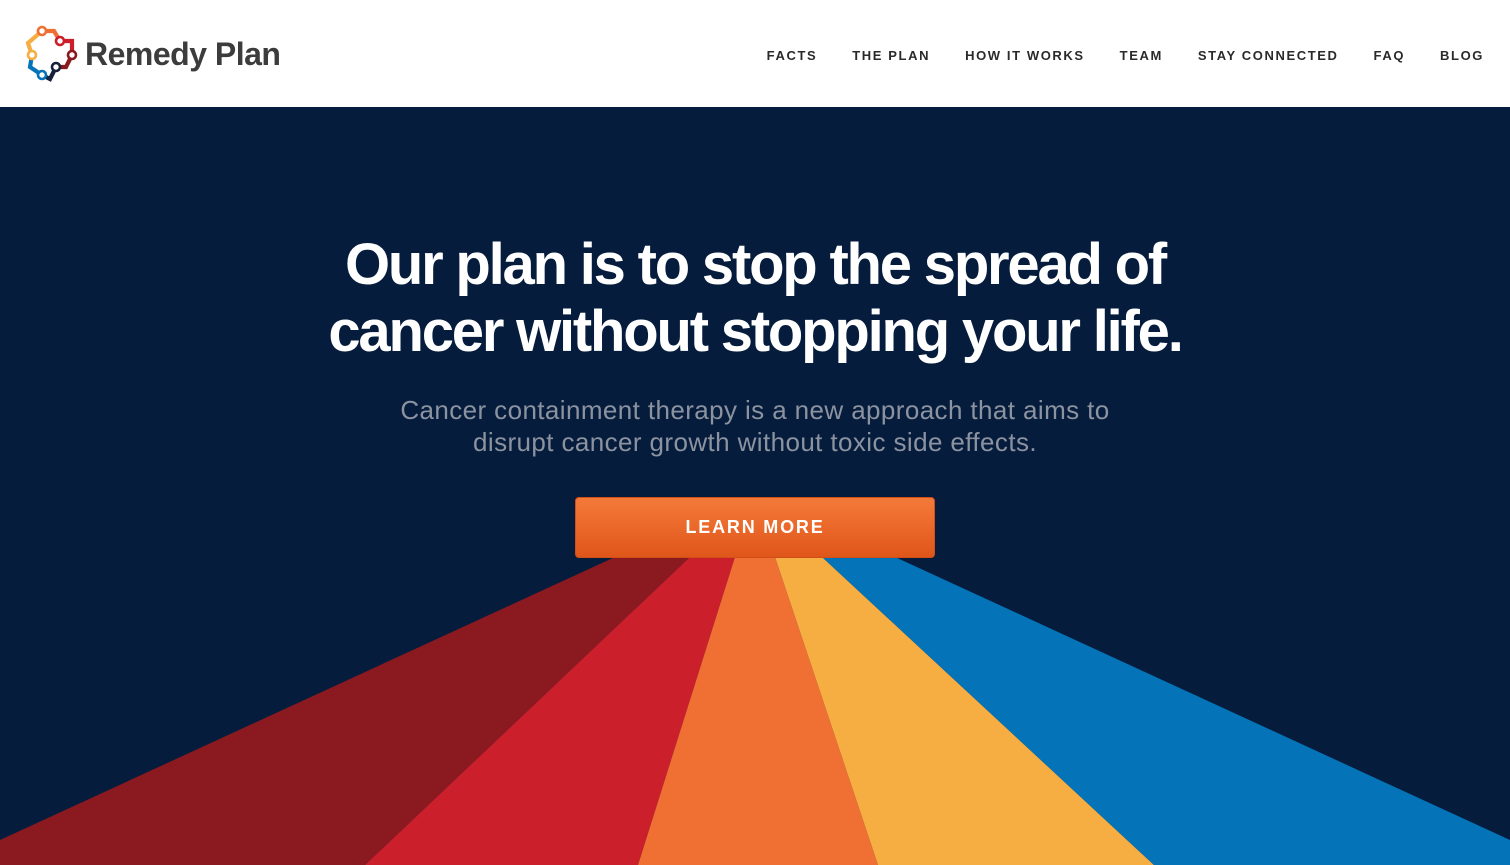 This screenshot has height=865, width=1510. I want to click on nav-item-blog: BLOG, so click(1462, 56).